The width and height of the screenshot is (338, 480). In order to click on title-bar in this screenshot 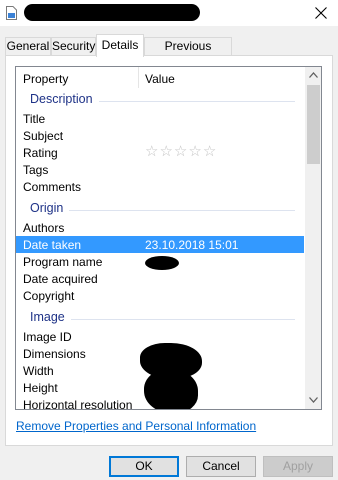, I will do `click(169, 13)`.